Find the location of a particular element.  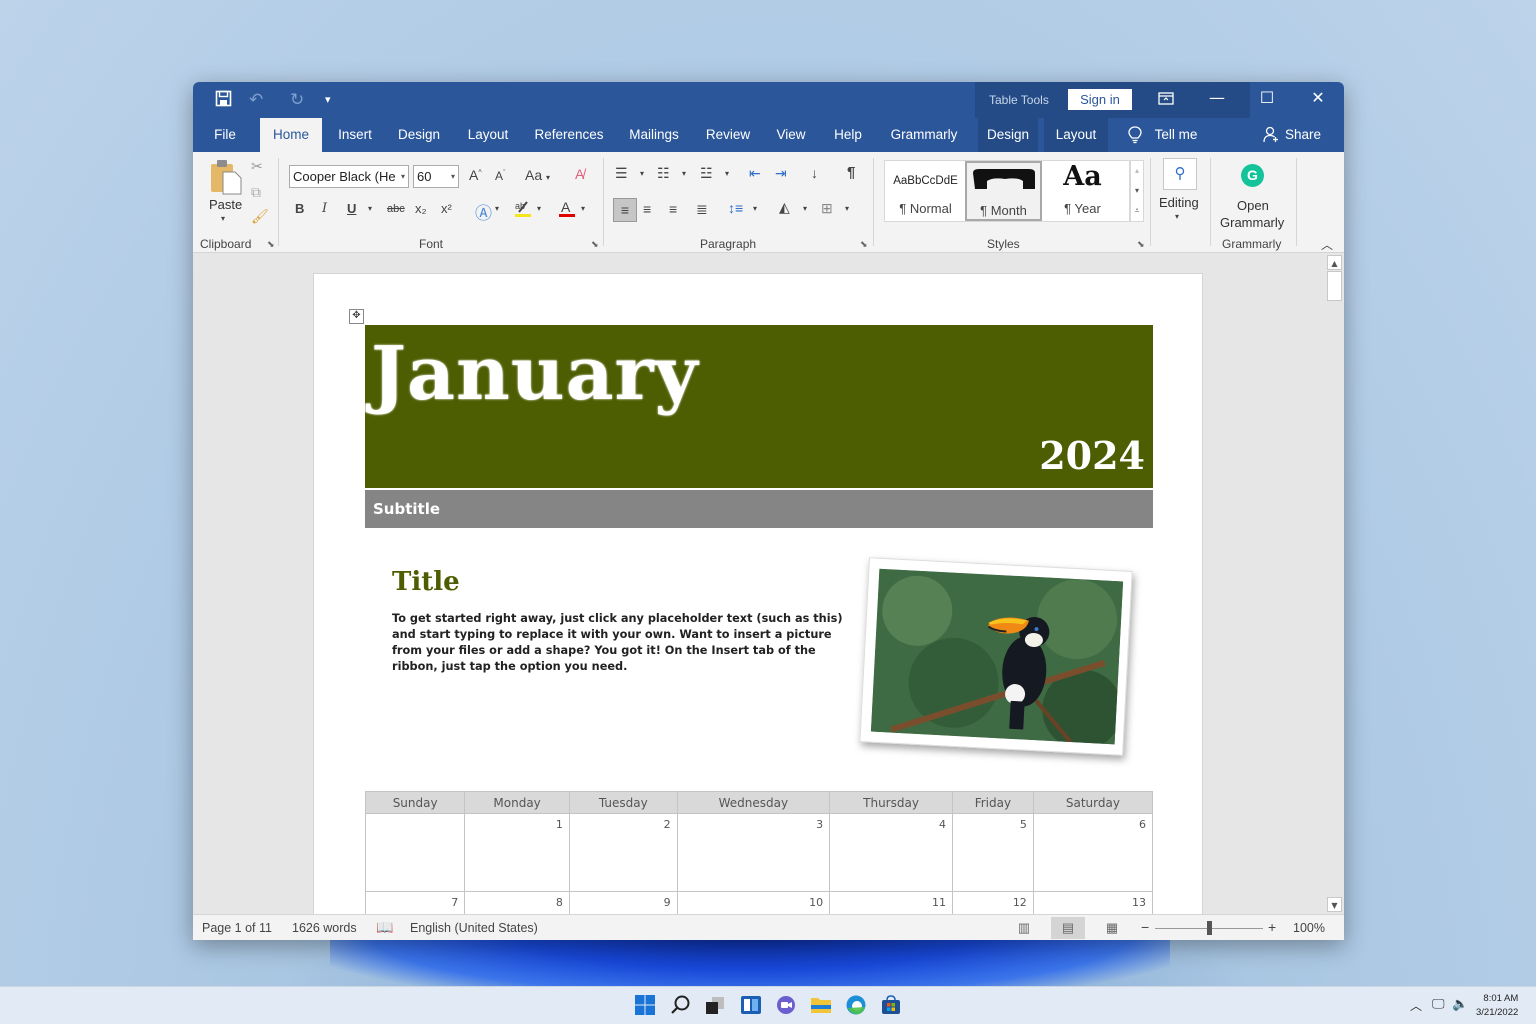

tab-help: Help is located at coordinates (848, 135).